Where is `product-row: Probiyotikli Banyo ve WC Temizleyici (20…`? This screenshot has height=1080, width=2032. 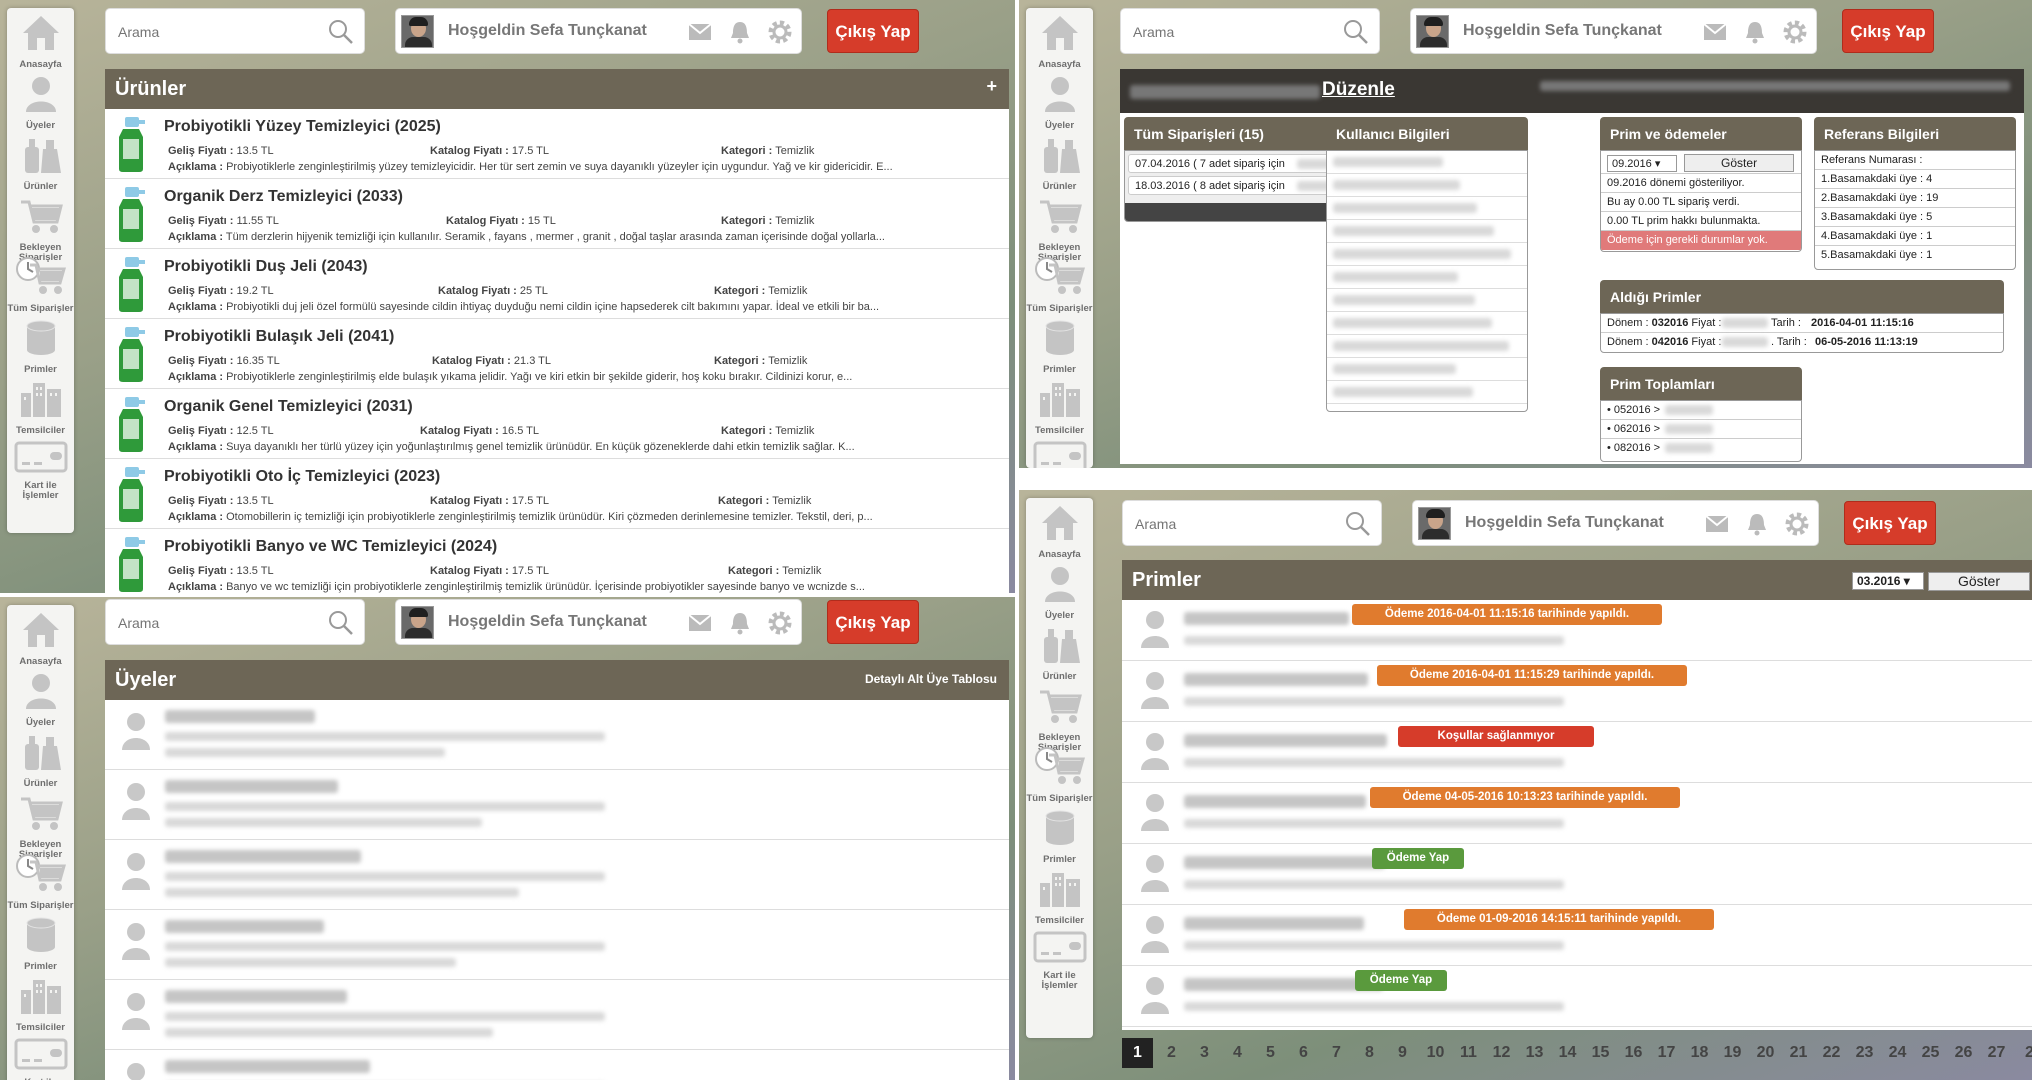 product-row: Probiyotikli Banyo ve WC Temizleyici (20… is located at coordinates (557, 561).